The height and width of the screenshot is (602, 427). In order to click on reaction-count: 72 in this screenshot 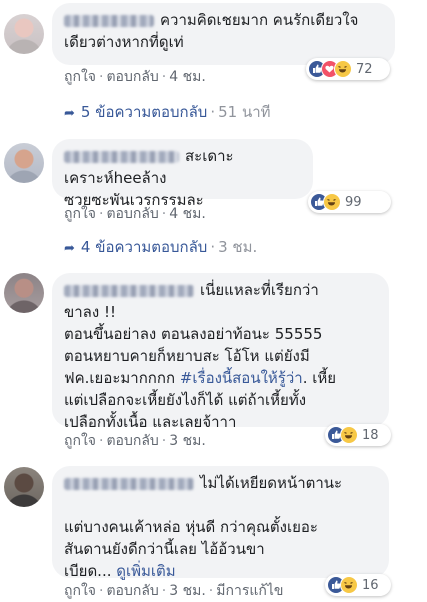, I will do `click(364, 69)`.